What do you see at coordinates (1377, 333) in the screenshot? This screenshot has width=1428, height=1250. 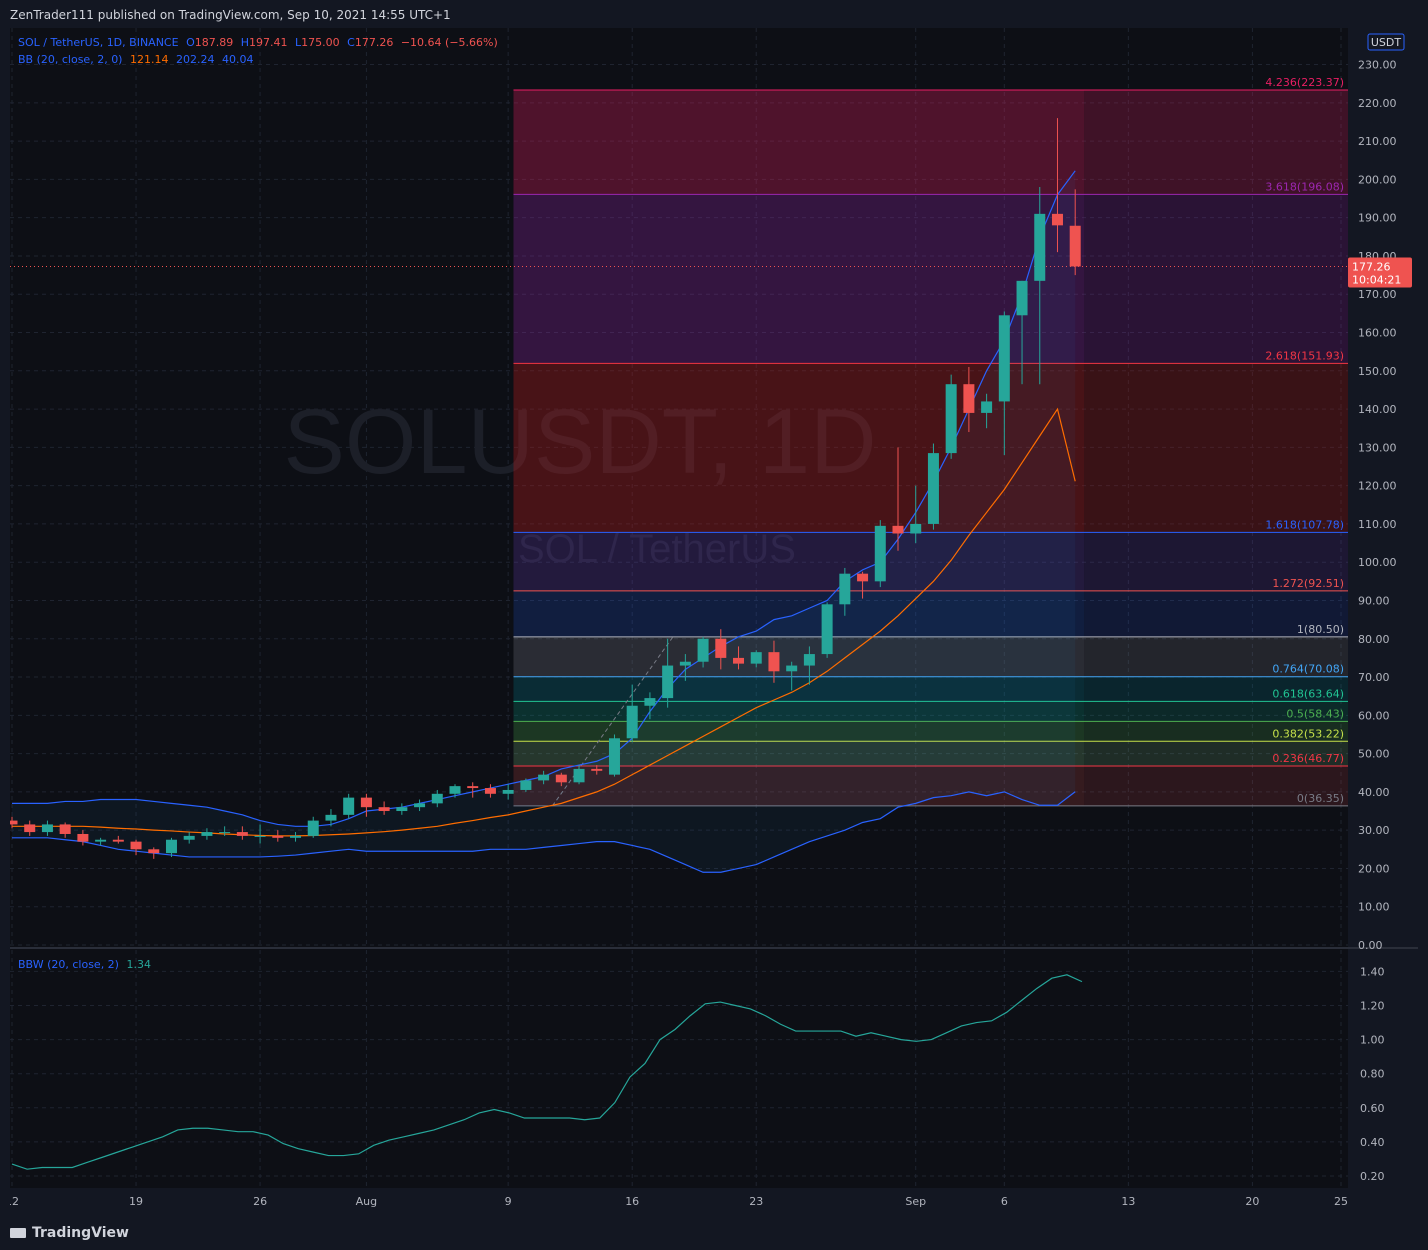 I see `price-tick-label: 160.00` at bounding box center [1377, 333].